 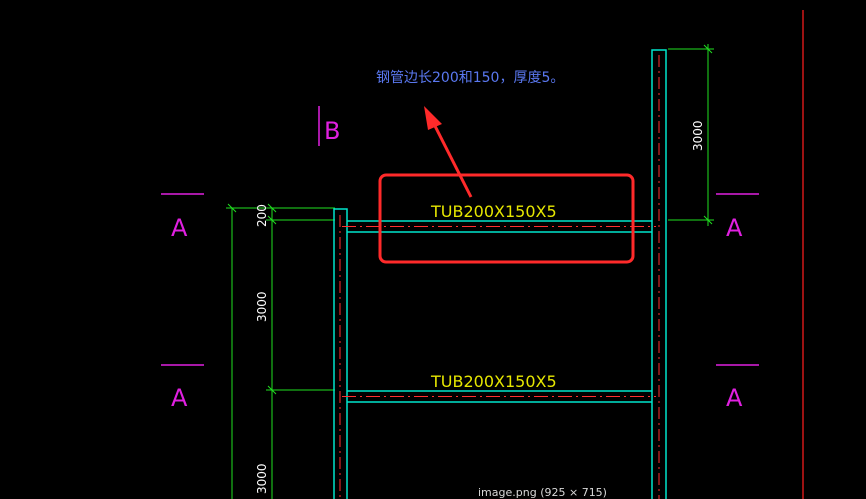 I want to click on dim-right-top: 3000, so click(x=698, y=135).